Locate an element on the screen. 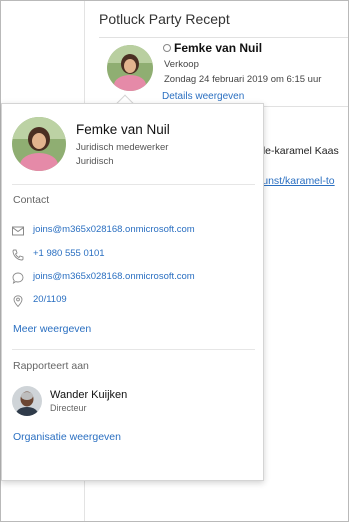 This screenshot has height=522, width=349. message-subject: Potluck Party Recept is located at coordinates (164, 19).